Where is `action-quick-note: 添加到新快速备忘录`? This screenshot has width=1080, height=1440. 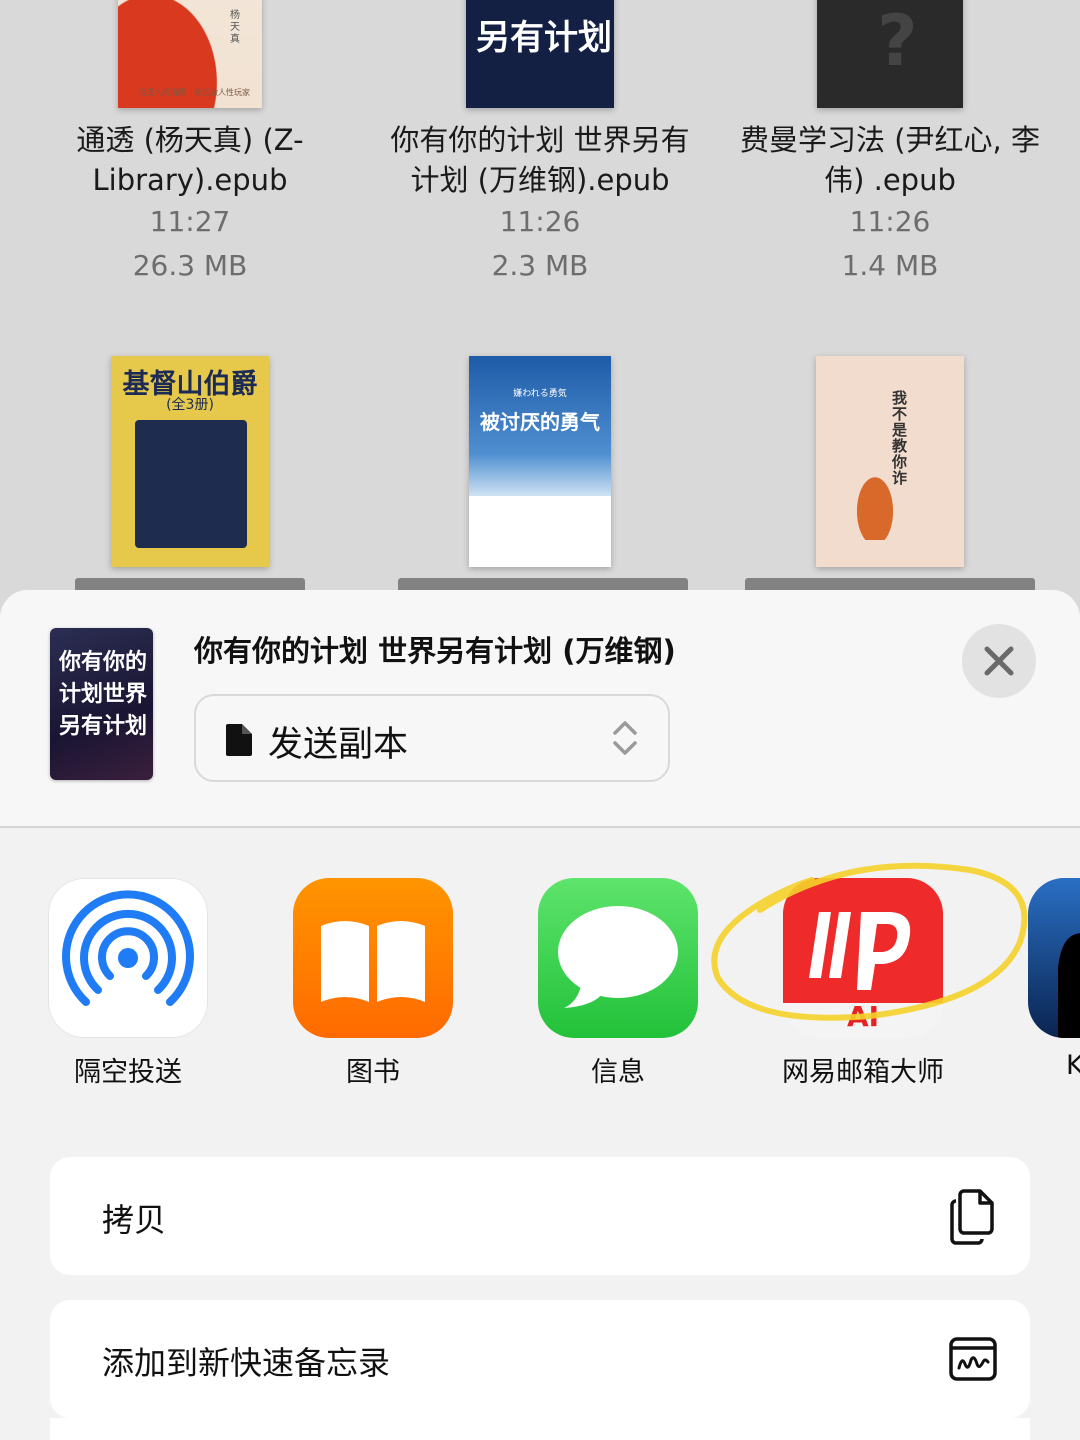 action-quick-note: 添加到新快速备忘录 is located at coordinates (540, 1359).